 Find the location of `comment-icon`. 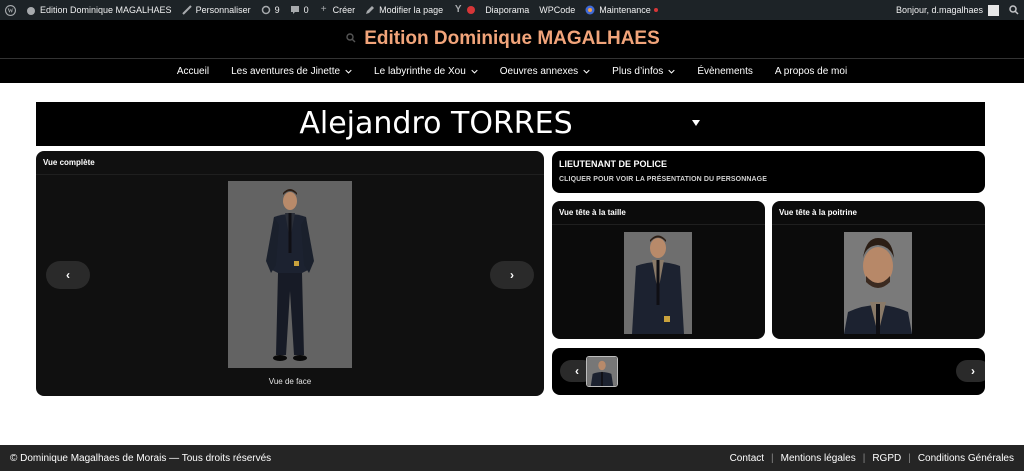

comment-icon is located at coordinates (294, 10).